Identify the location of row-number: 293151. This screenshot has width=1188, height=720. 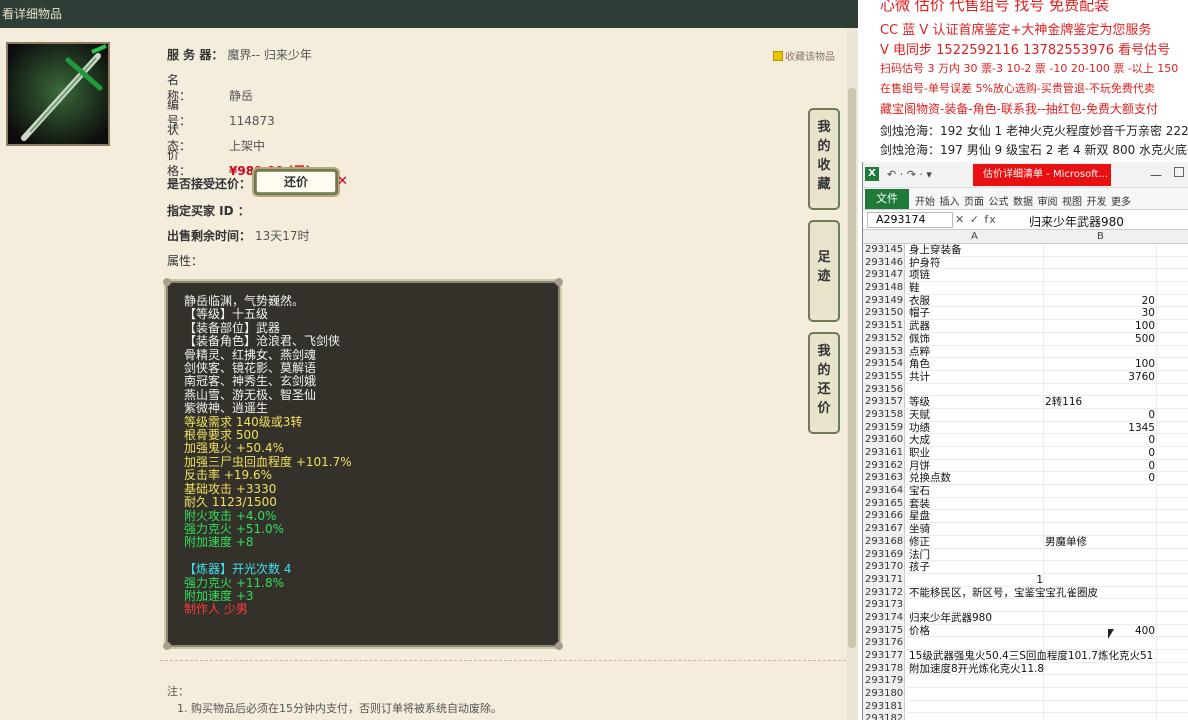
(884, 326).